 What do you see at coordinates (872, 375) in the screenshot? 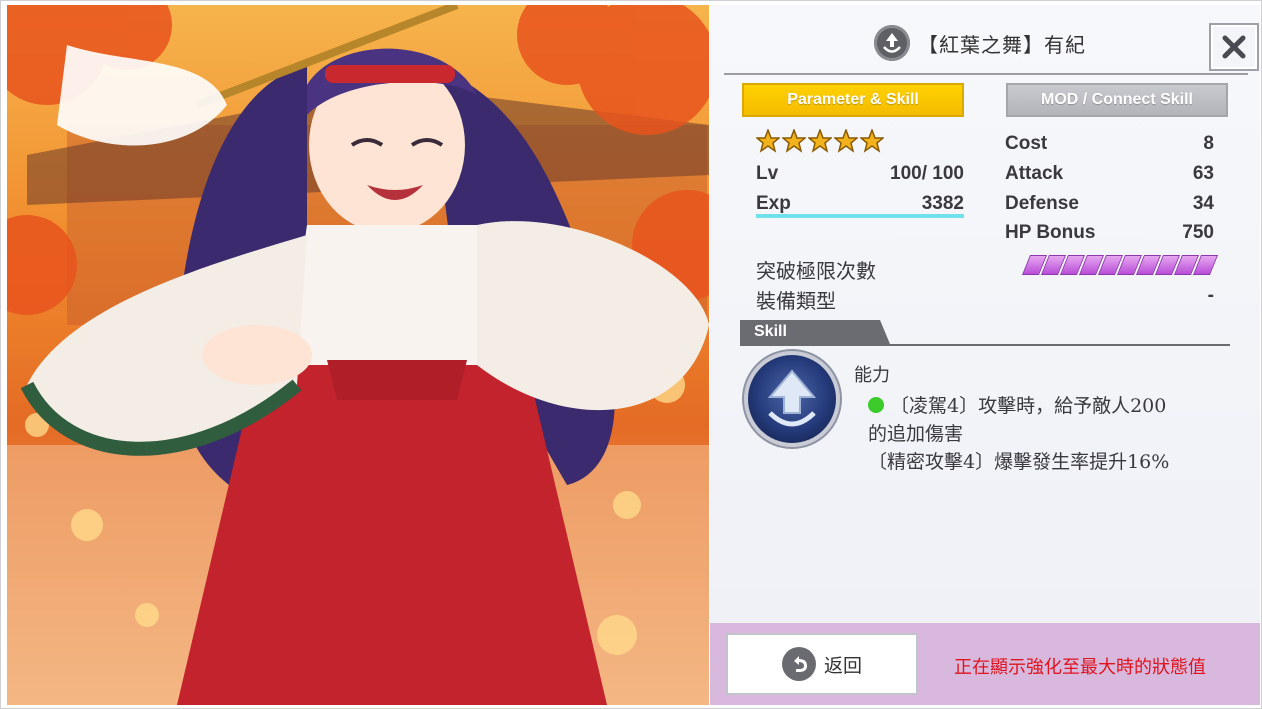
I see `skill-name: 能力` at bounding box center [872, 375].